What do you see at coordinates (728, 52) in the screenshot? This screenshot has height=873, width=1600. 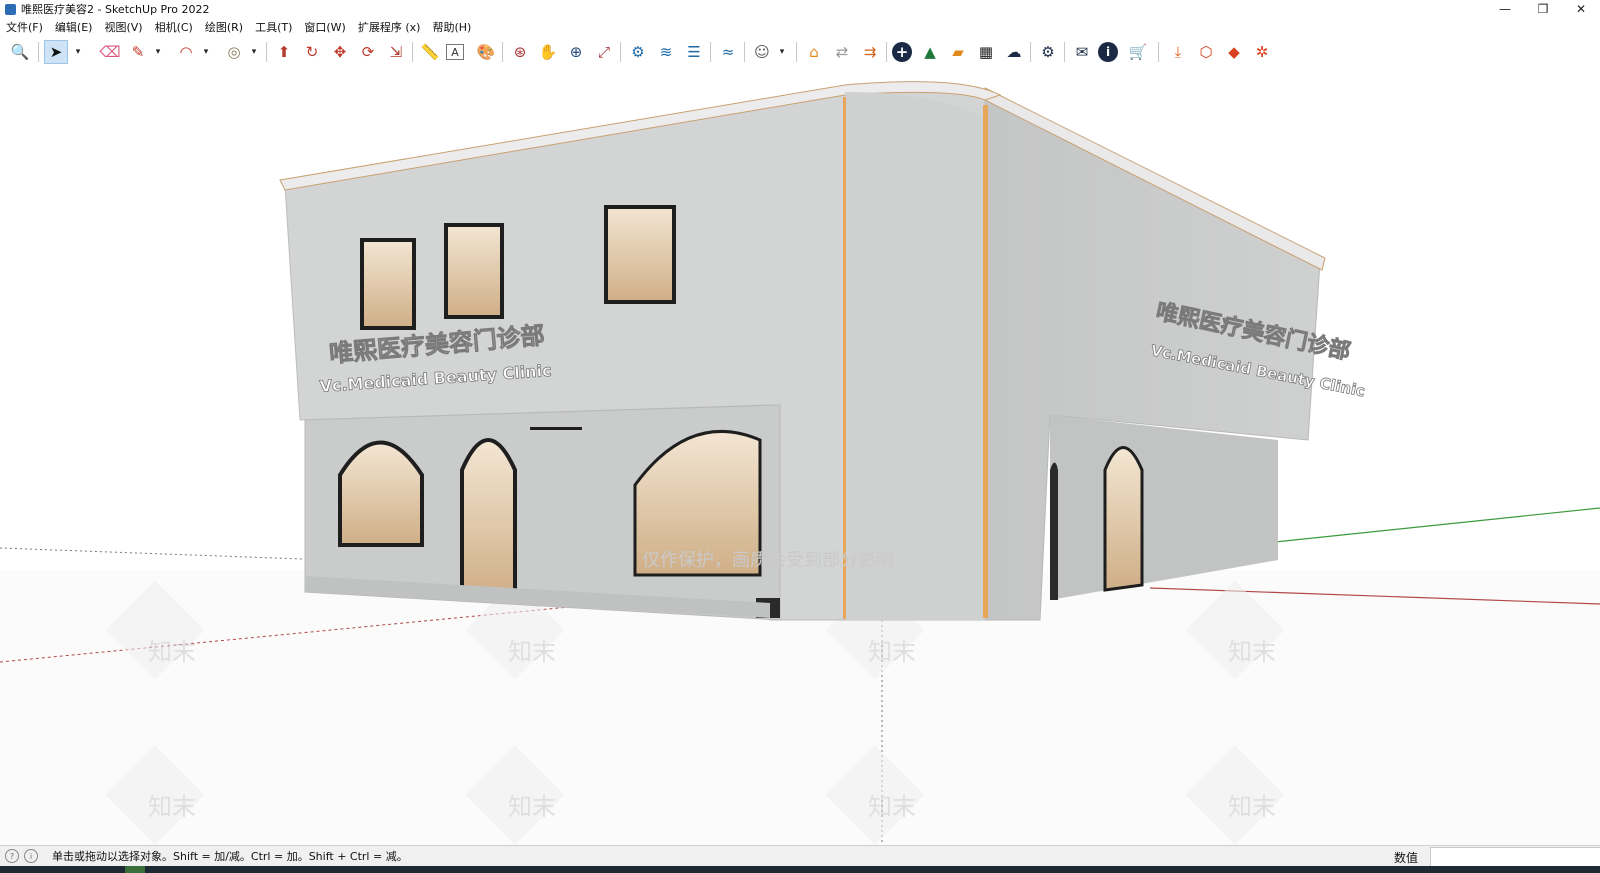 I see `scenes-icon: ≈` at bounding box center [728, 52].